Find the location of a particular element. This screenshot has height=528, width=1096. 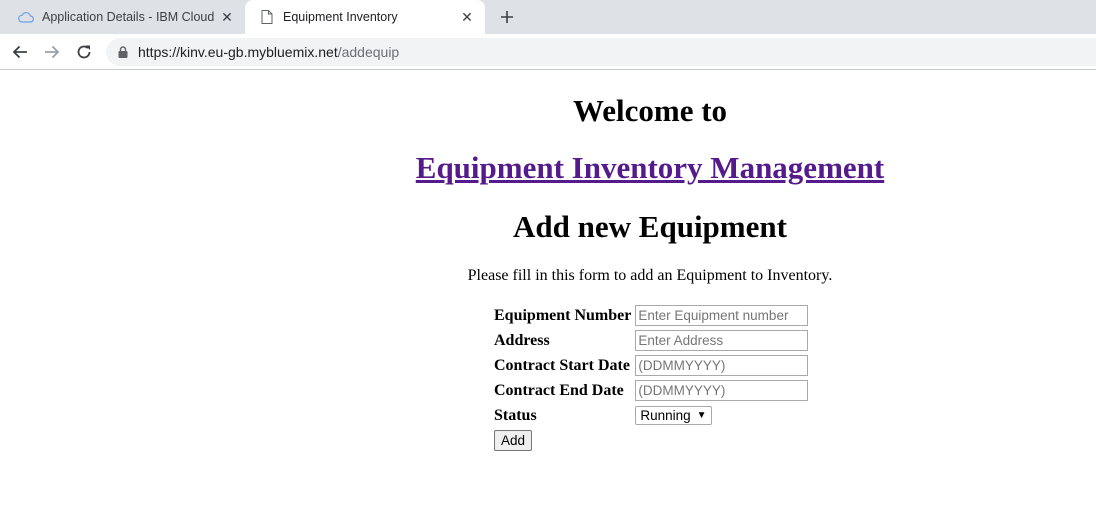

reload-button is located at coordinates (84, 52).